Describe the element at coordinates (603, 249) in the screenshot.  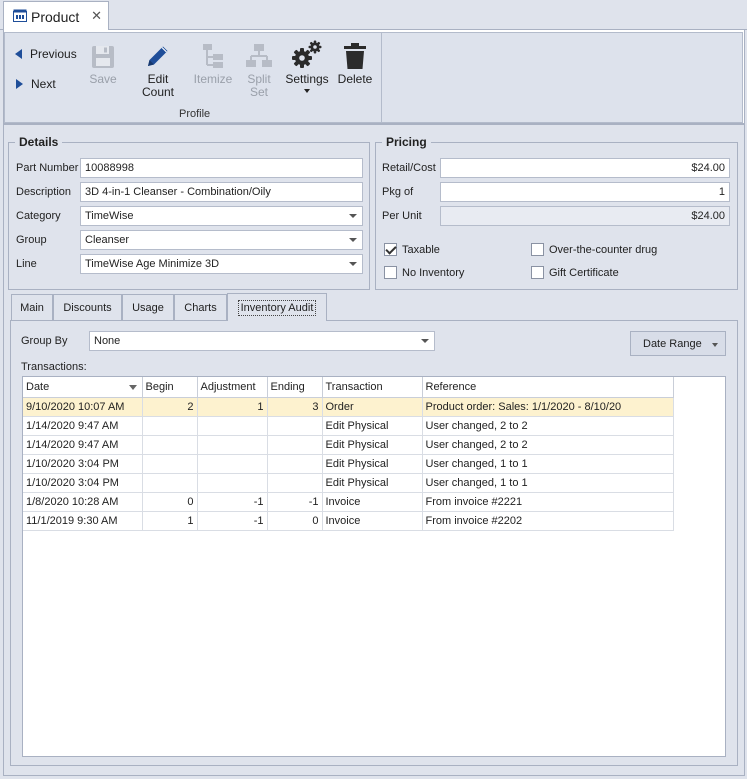
I see `otc-drug-label: Over-the-counter drug` at that location.